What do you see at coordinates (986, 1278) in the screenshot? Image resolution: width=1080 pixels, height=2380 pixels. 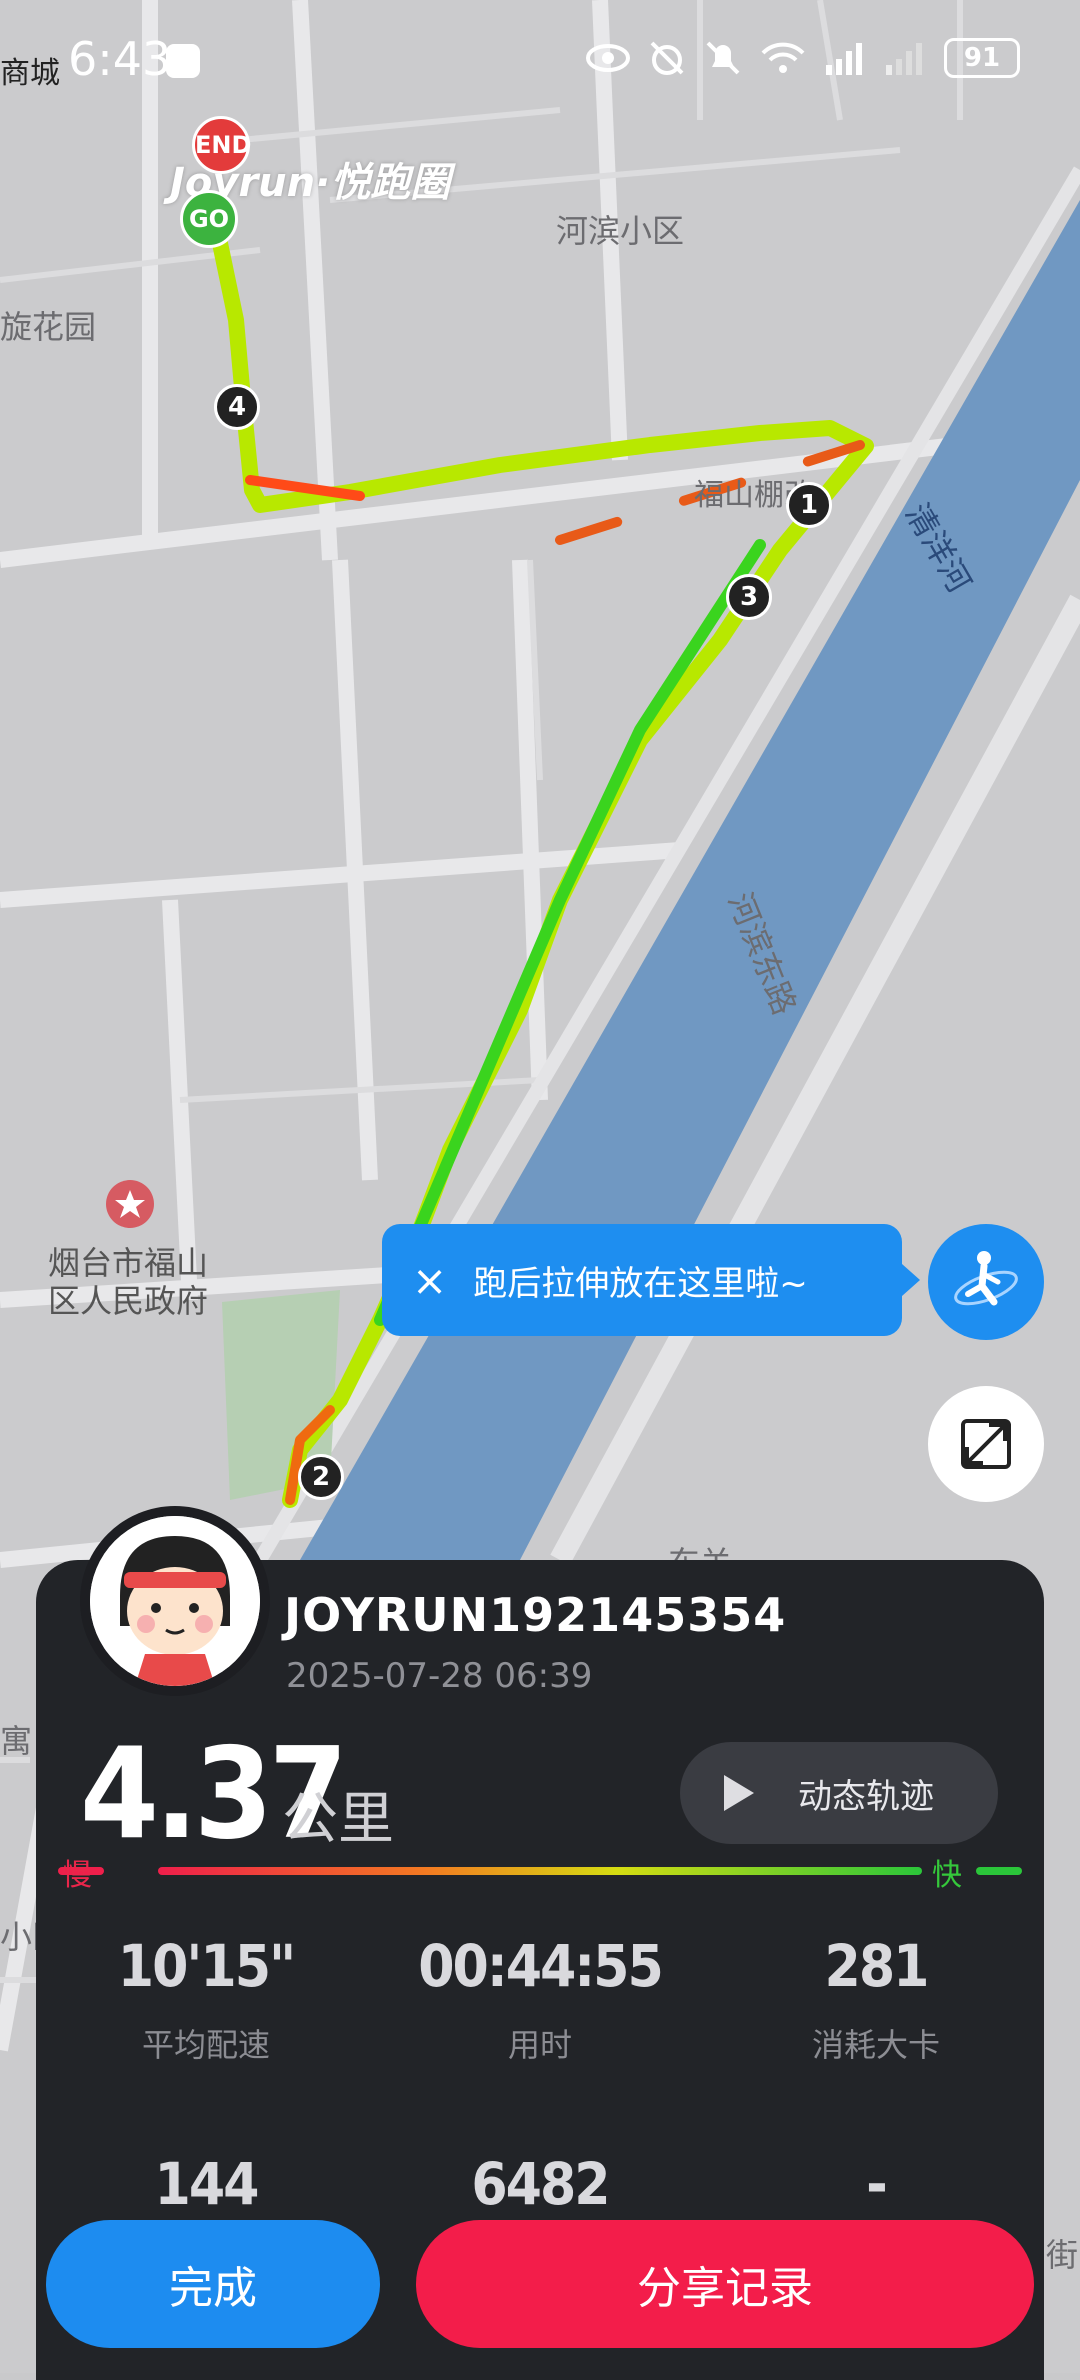 I see `stretch-person-icon` at bounding box center [986, 1278].